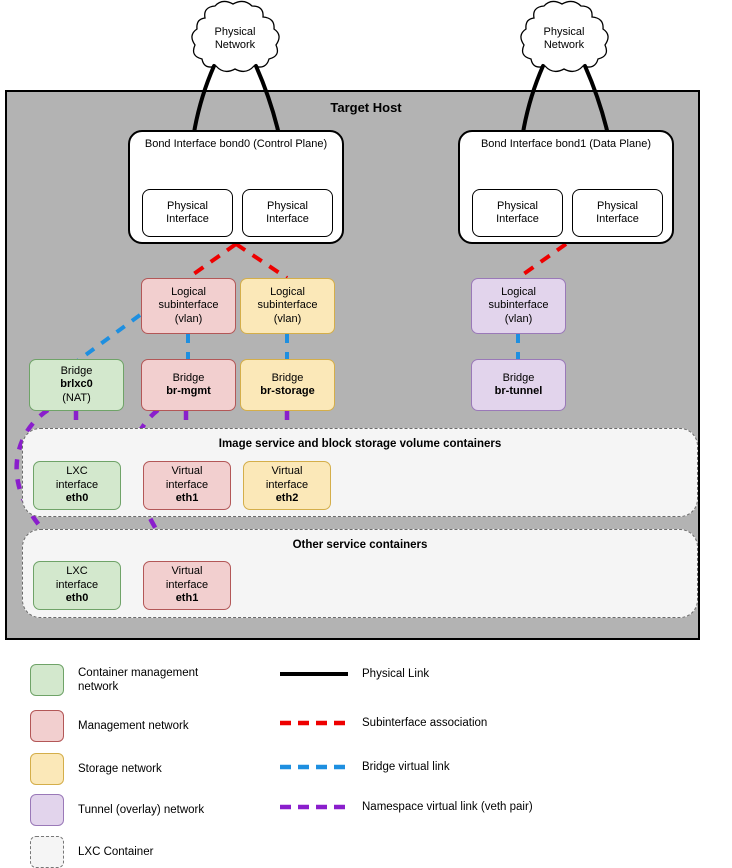 The height and width of the screenshot is (868, 732). Describe the element at coordinates (571, 144) in the screenshot. I see `bond1-name: bond1` at that location.